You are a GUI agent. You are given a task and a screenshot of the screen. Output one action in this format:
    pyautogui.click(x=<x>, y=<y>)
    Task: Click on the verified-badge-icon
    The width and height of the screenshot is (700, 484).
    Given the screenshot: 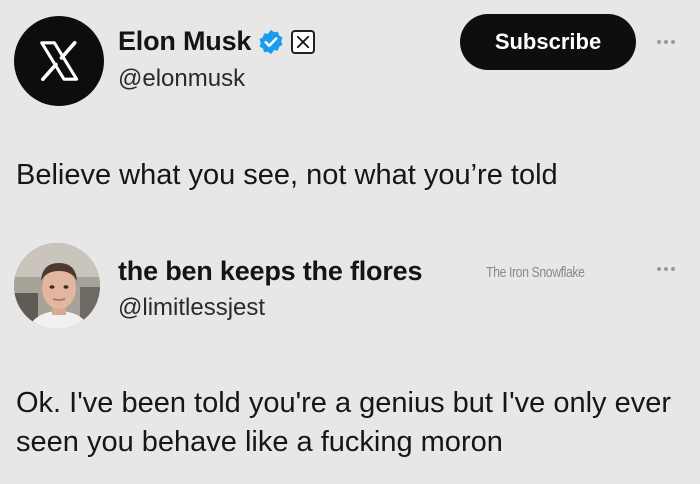 What is the action you would take?
    pyautogui.click(x=271, y=41)
    